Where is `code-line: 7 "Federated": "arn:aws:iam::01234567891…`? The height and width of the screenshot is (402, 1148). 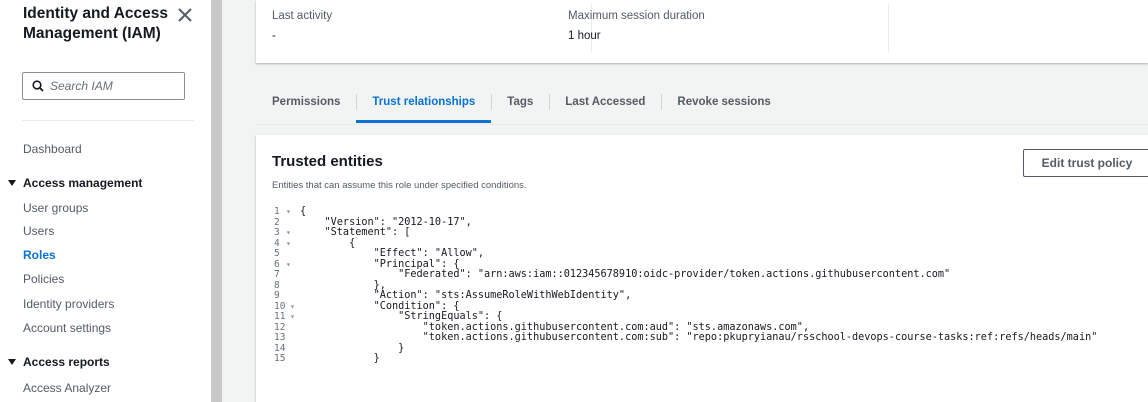
code-line: 7 "Federated": "arn:aws:iam::01234567891… is located at coordinates (702, 275).